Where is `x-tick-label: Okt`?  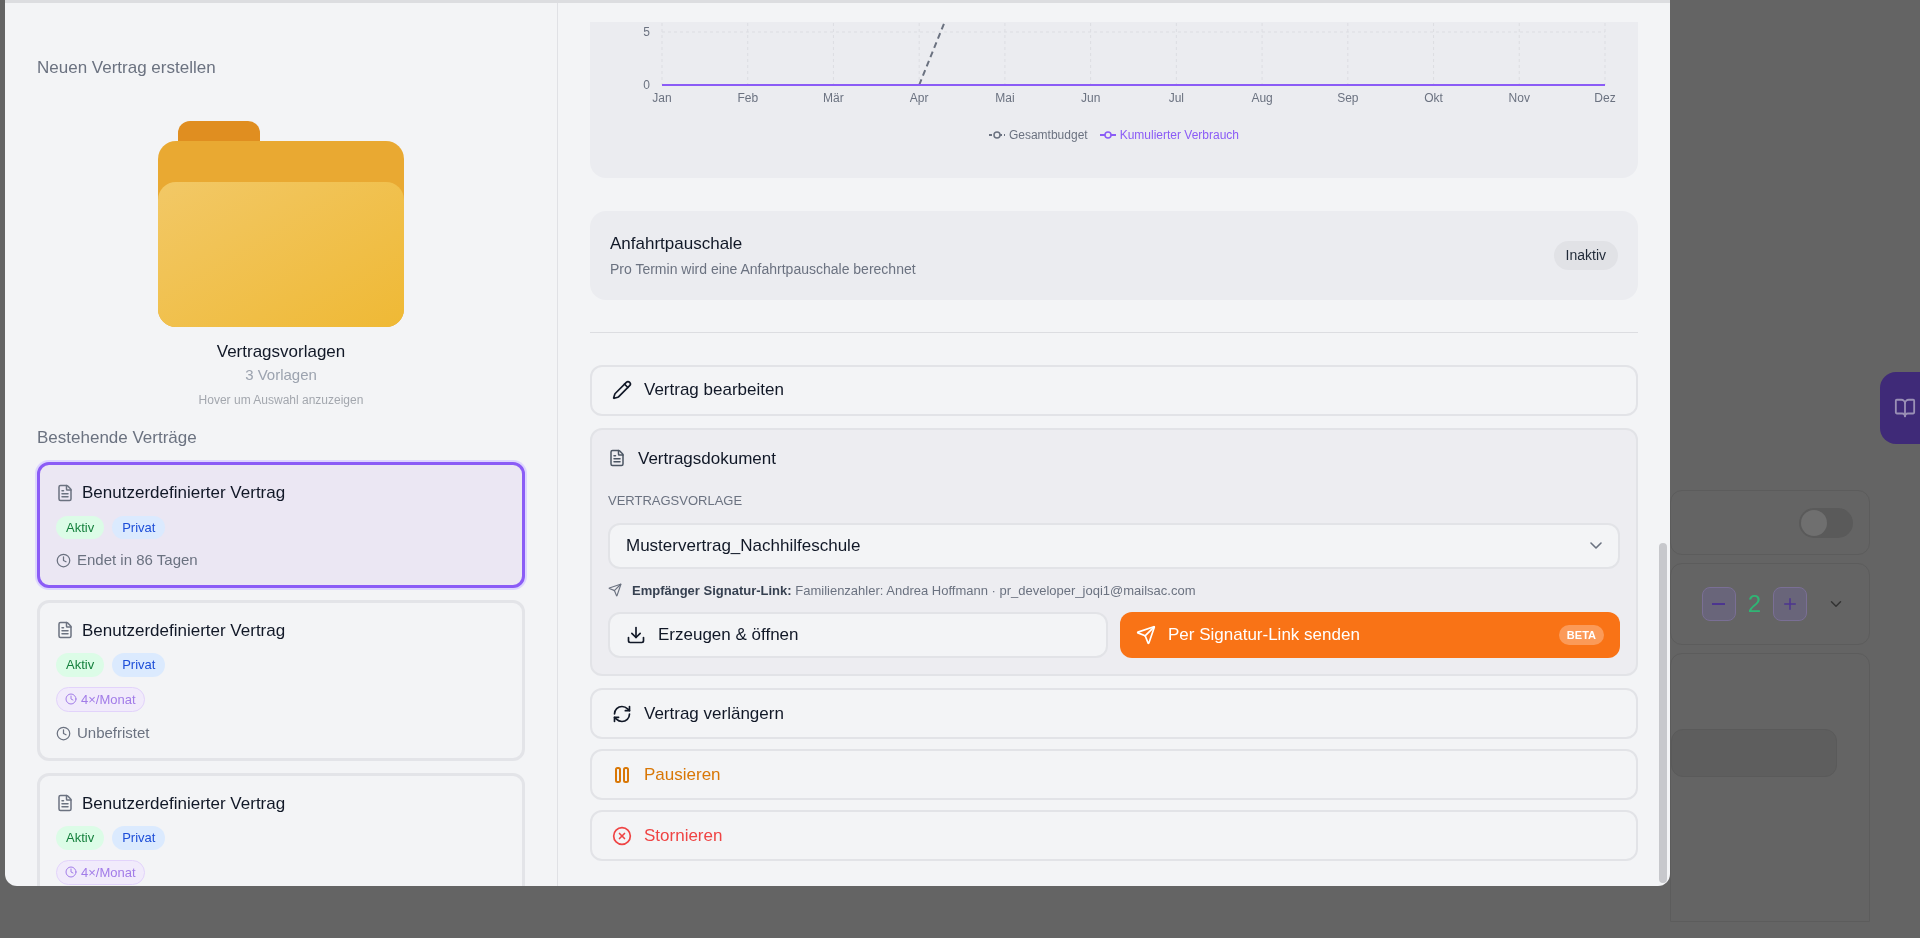
x-tick-label: Okt is located at coordinates (1433, 98).